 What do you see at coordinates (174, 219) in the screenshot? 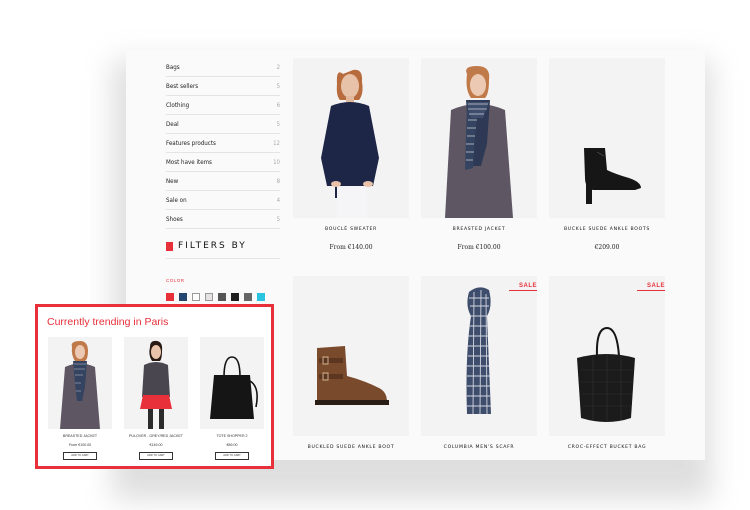
I see `category-label: Shoes` at bounding box center [174, 219].